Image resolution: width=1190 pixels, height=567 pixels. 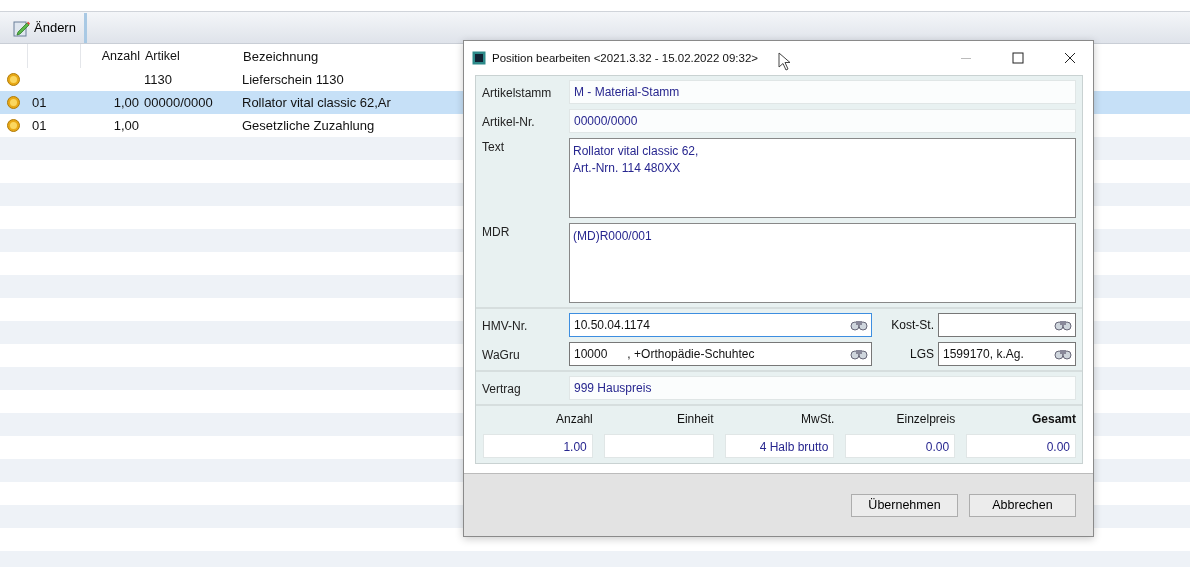 What do you see at coordinates (720, 325) in the screenshot?
I see `lookup-field: 10.50.04.1174` at bounding box center [720, 325].